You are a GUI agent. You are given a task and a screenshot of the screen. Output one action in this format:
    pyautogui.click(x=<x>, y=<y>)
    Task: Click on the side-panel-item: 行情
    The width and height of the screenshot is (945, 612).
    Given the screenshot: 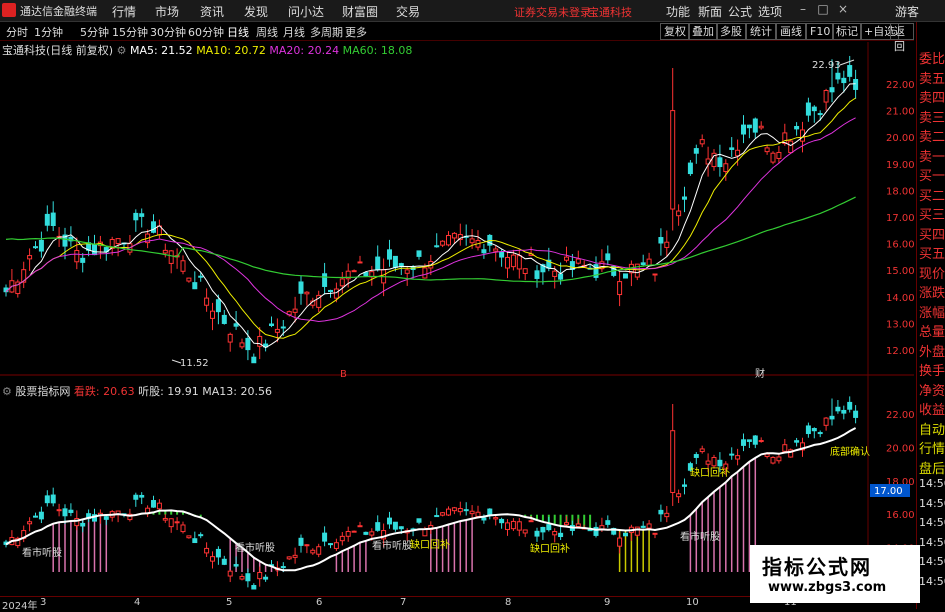 What is the action you would take?
    pyautogui.click(x=932, y=447)
    